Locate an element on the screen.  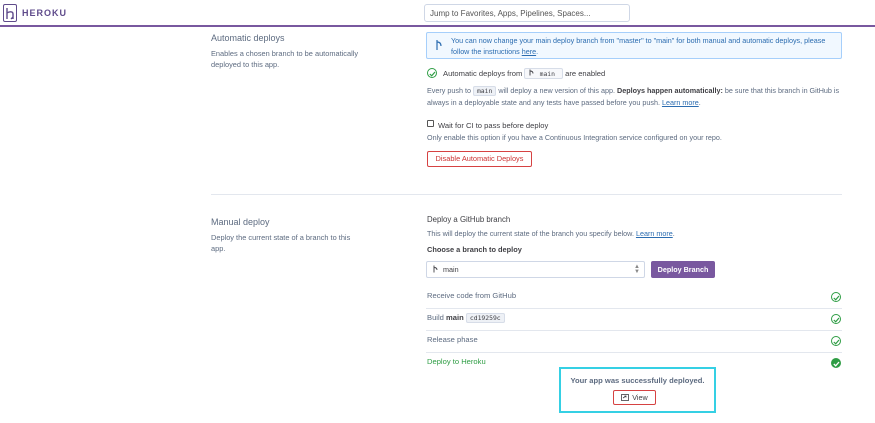
status-branch-pill: main is located at coordinates (543, 73).